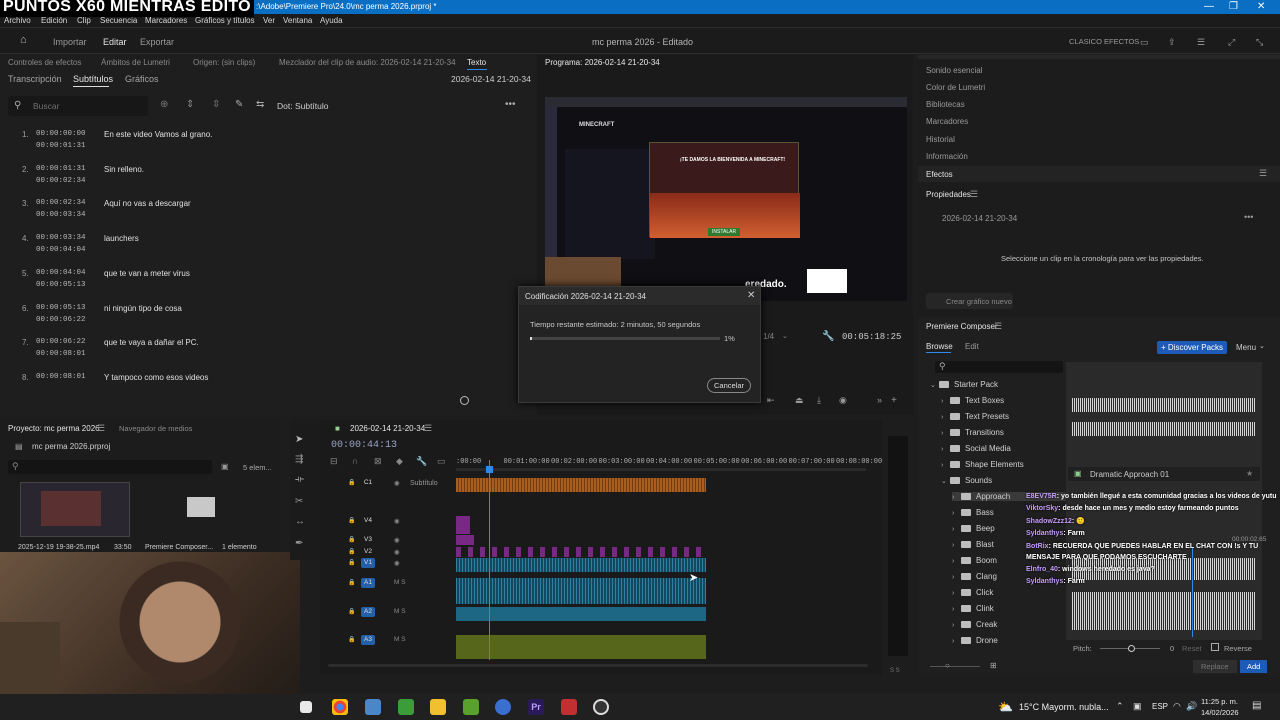 The image size is (1280, 720). I want to click on menu-marcadores: Marcadores, so click(166, 20).